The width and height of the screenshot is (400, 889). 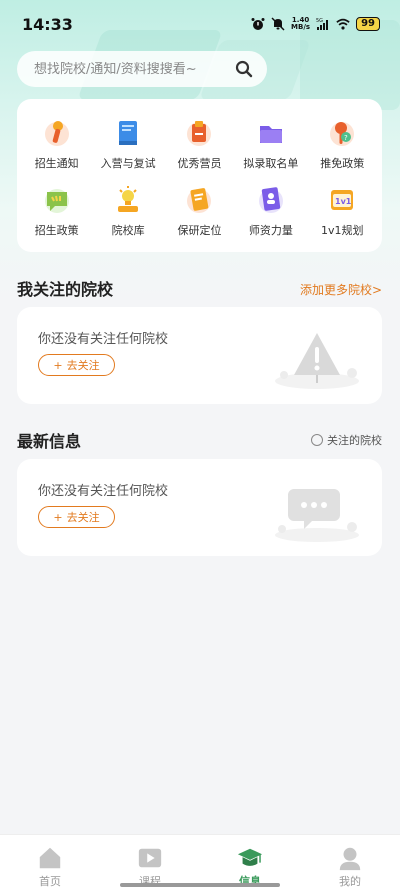 I want to click on notebook-icon, so click(x=199, y=200).